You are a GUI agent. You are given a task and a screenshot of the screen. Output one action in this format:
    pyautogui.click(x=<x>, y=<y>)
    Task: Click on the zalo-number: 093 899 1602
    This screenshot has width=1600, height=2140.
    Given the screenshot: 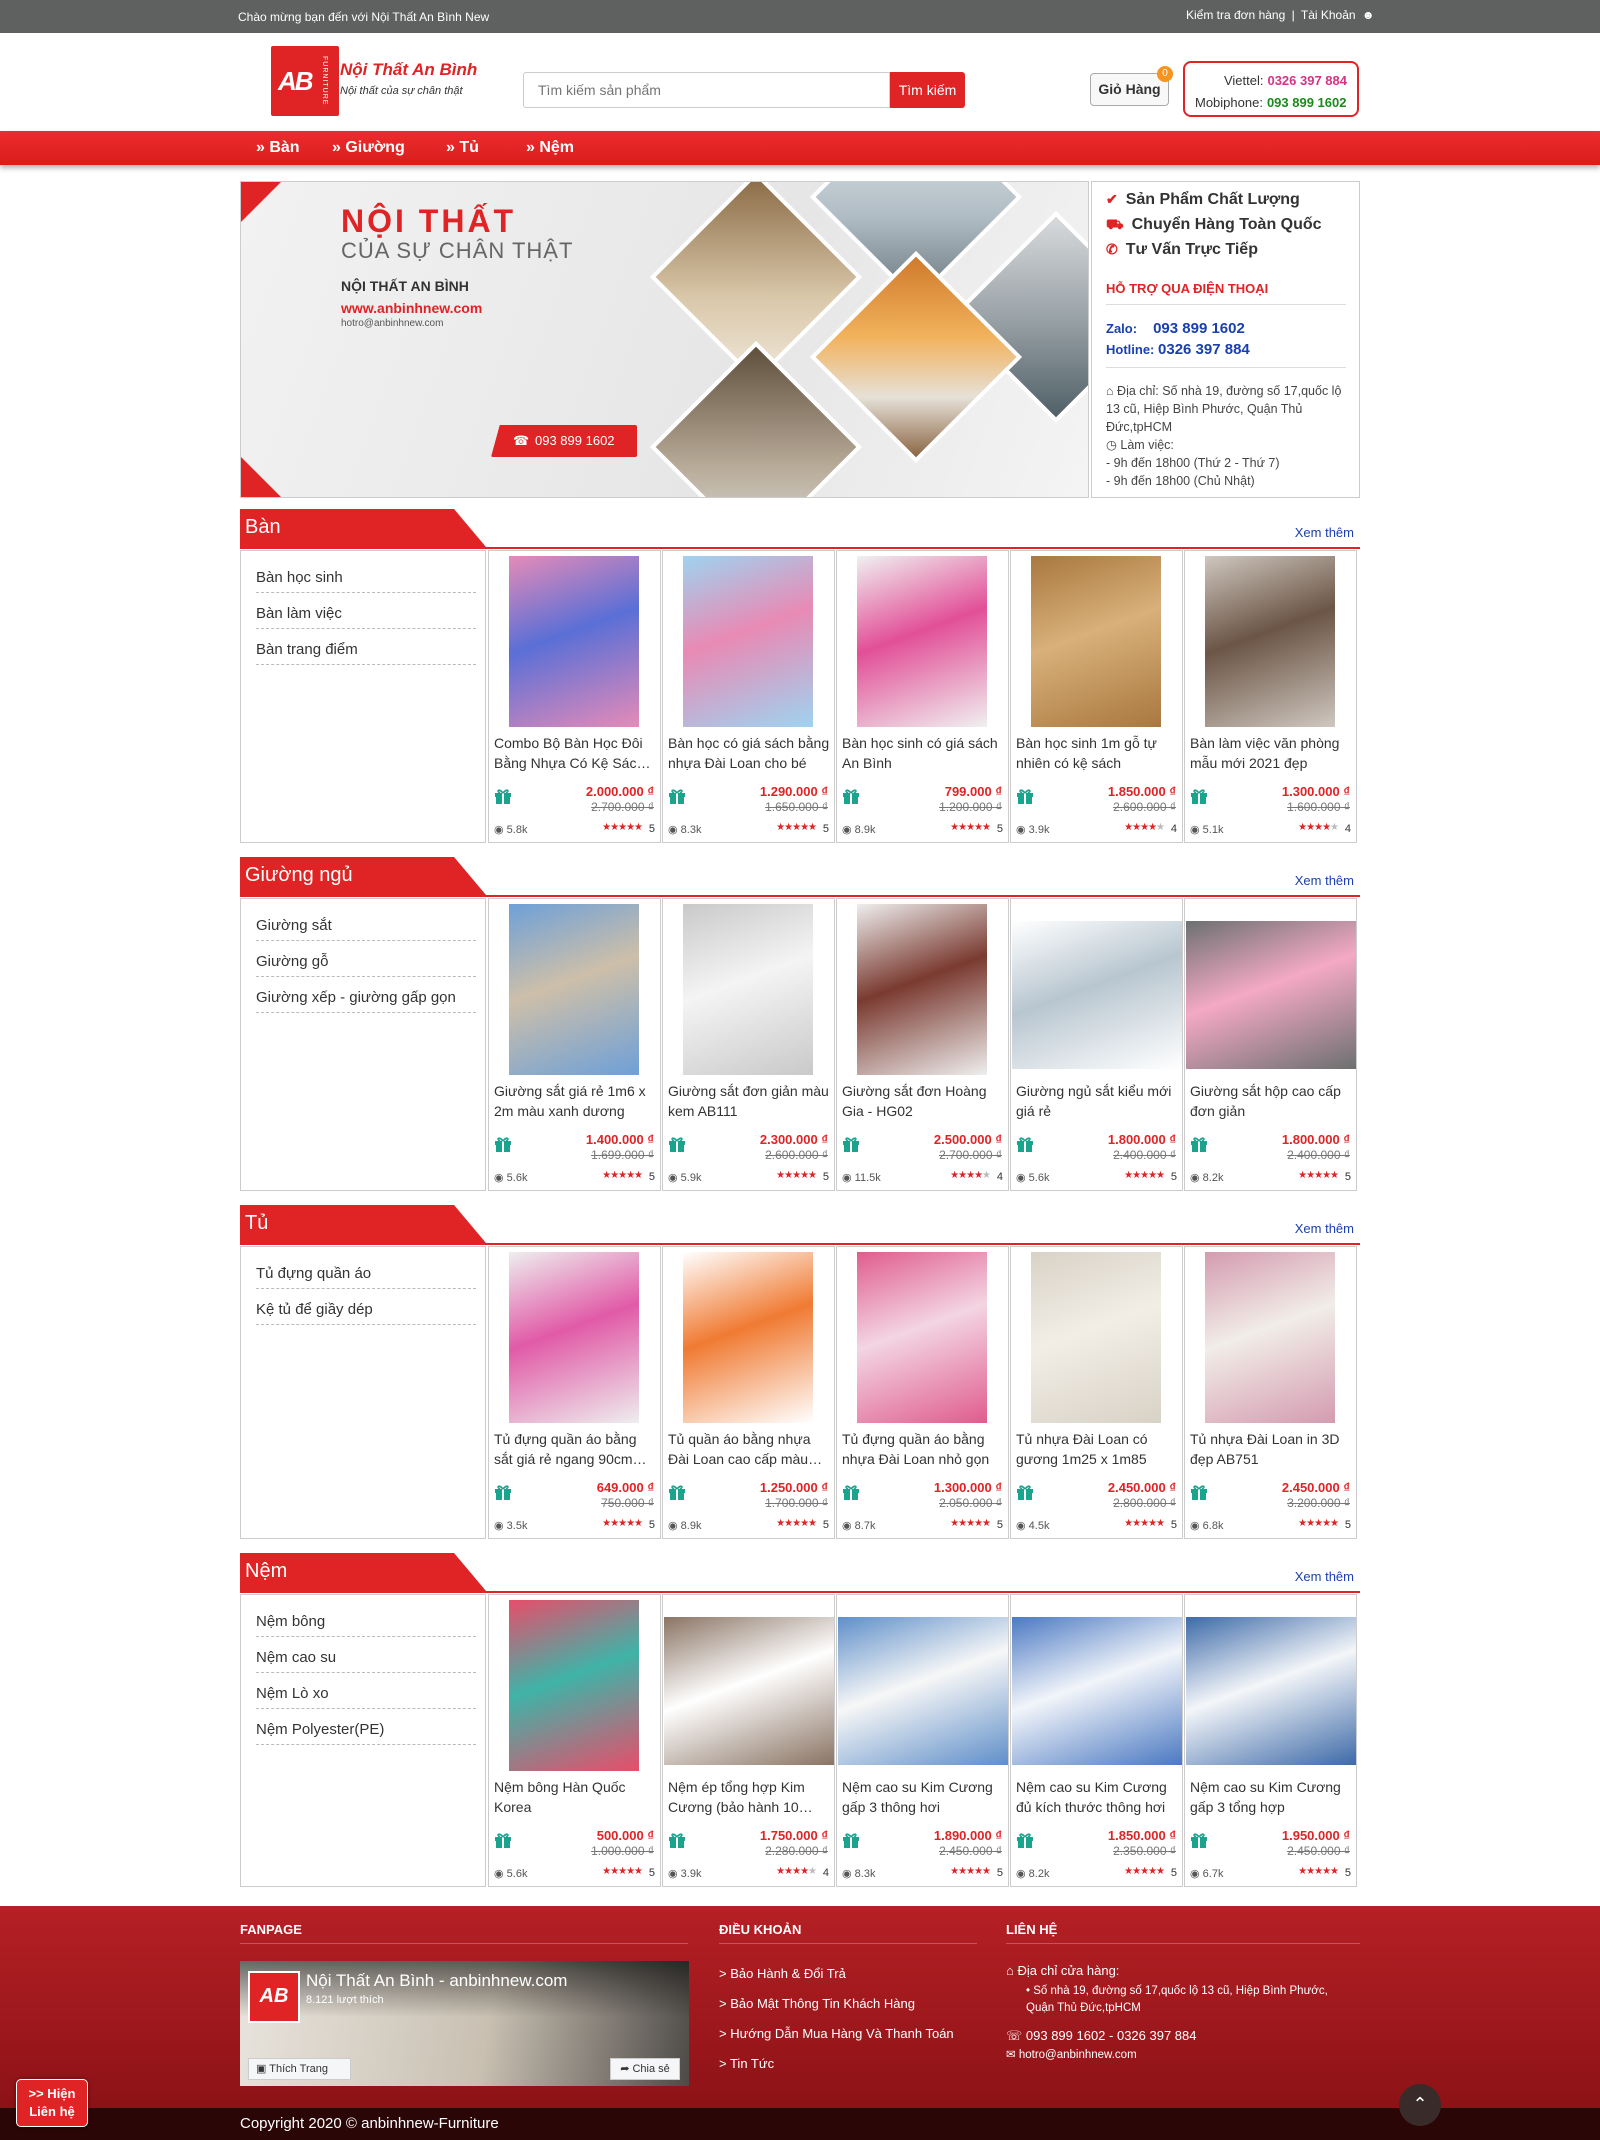 What is the action you would take?
    pyautogui.click(x=1199, y=328)
    